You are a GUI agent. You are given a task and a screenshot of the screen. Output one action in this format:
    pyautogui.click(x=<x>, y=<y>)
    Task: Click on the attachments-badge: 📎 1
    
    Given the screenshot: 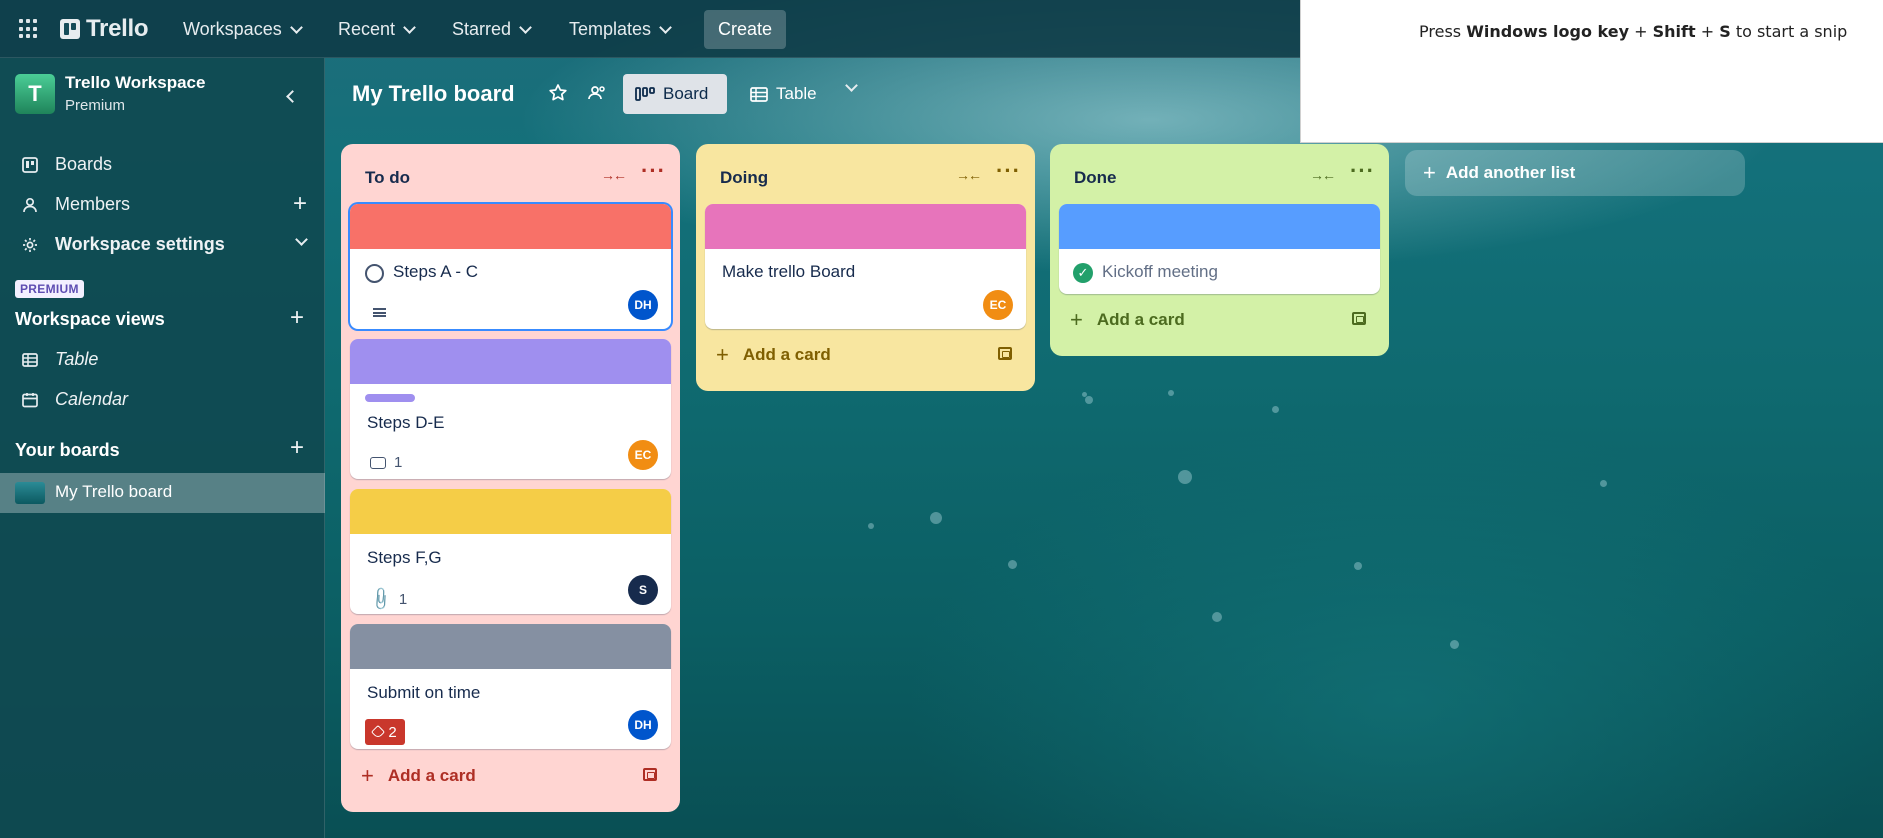 What is the action you would take?
    pyautogui.click(x=388, y=599)
    